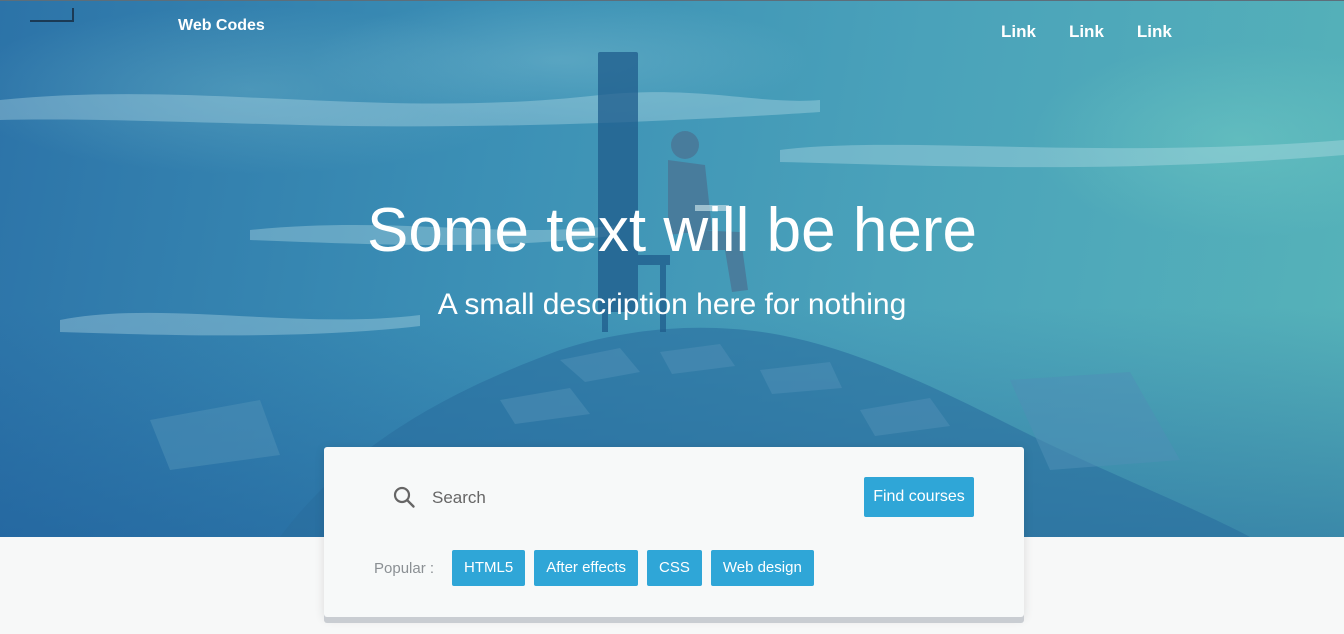  Describe the element at coordinates (642, 498) in the screenshot. I see `search-input` at that location.